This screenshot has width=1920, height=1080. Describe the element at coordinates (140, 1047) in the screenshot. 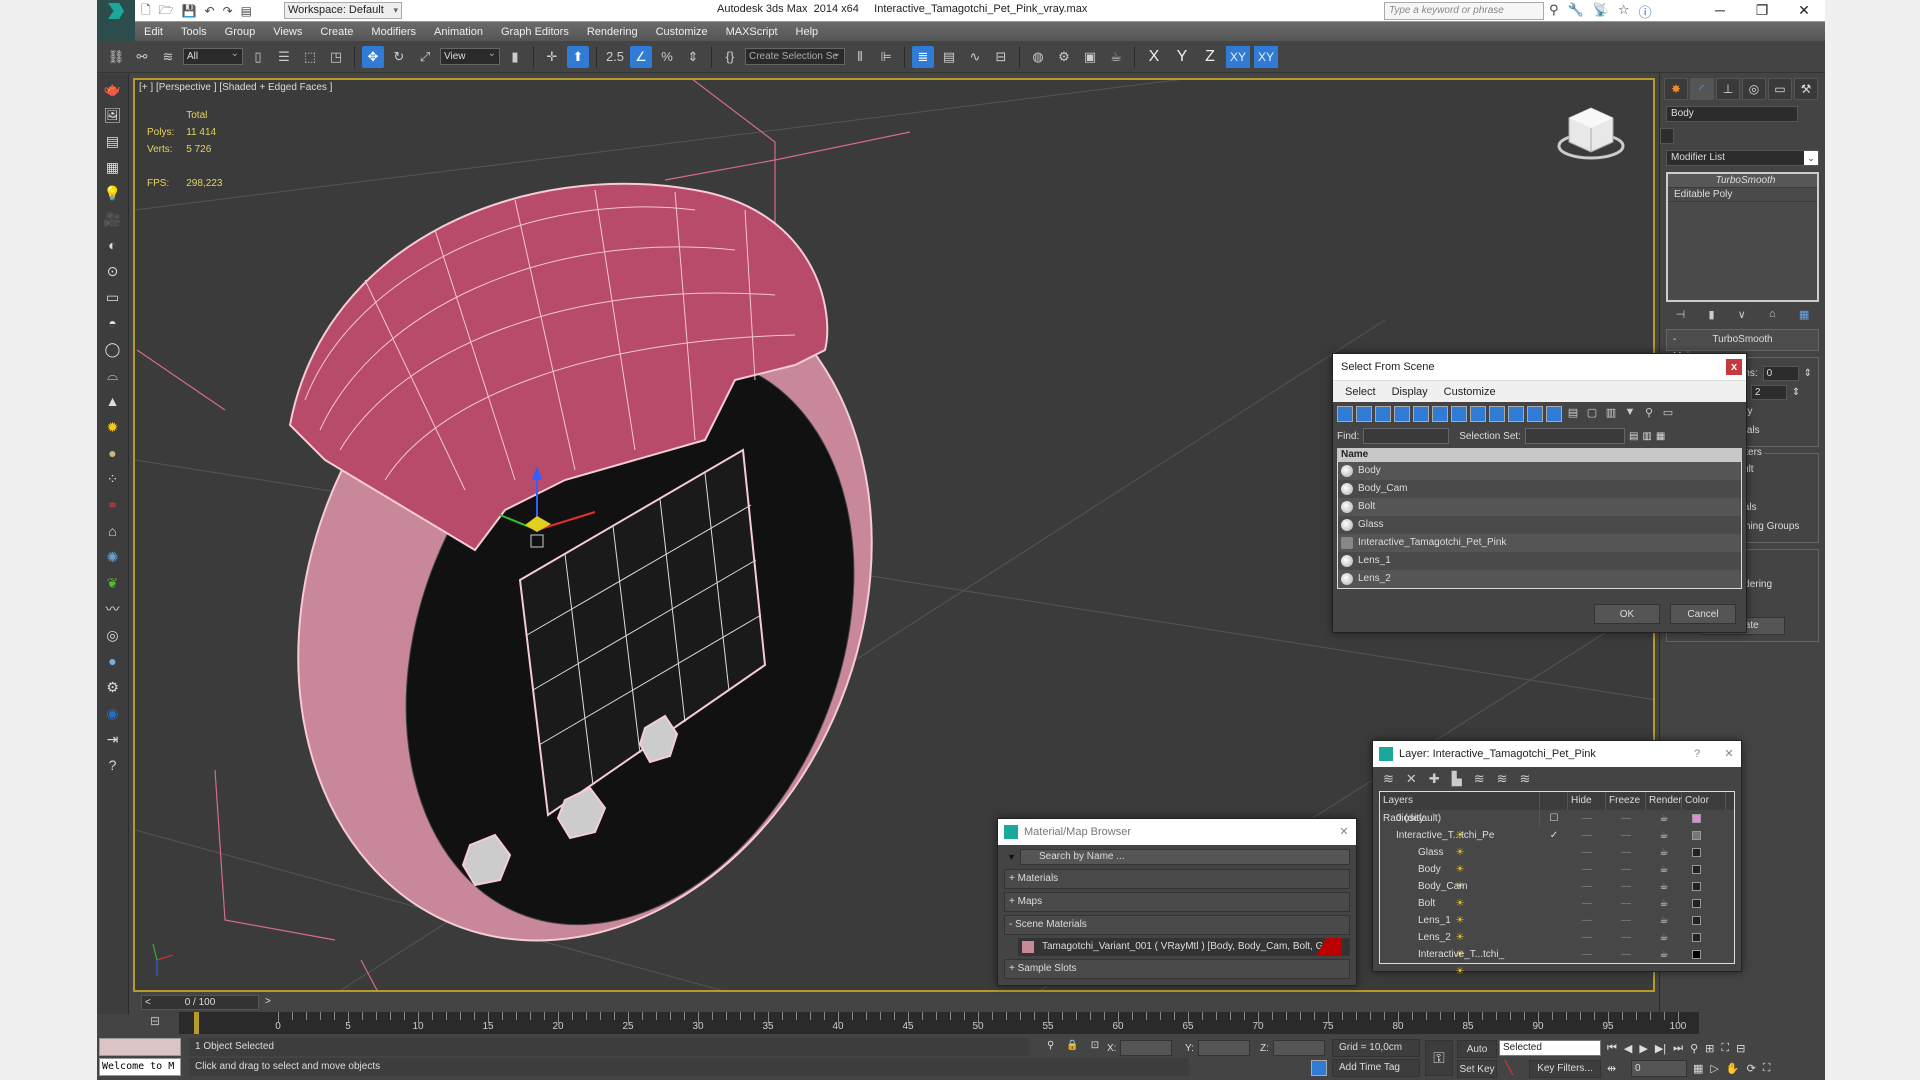

I see `maxscript-listener-mini` at that location.